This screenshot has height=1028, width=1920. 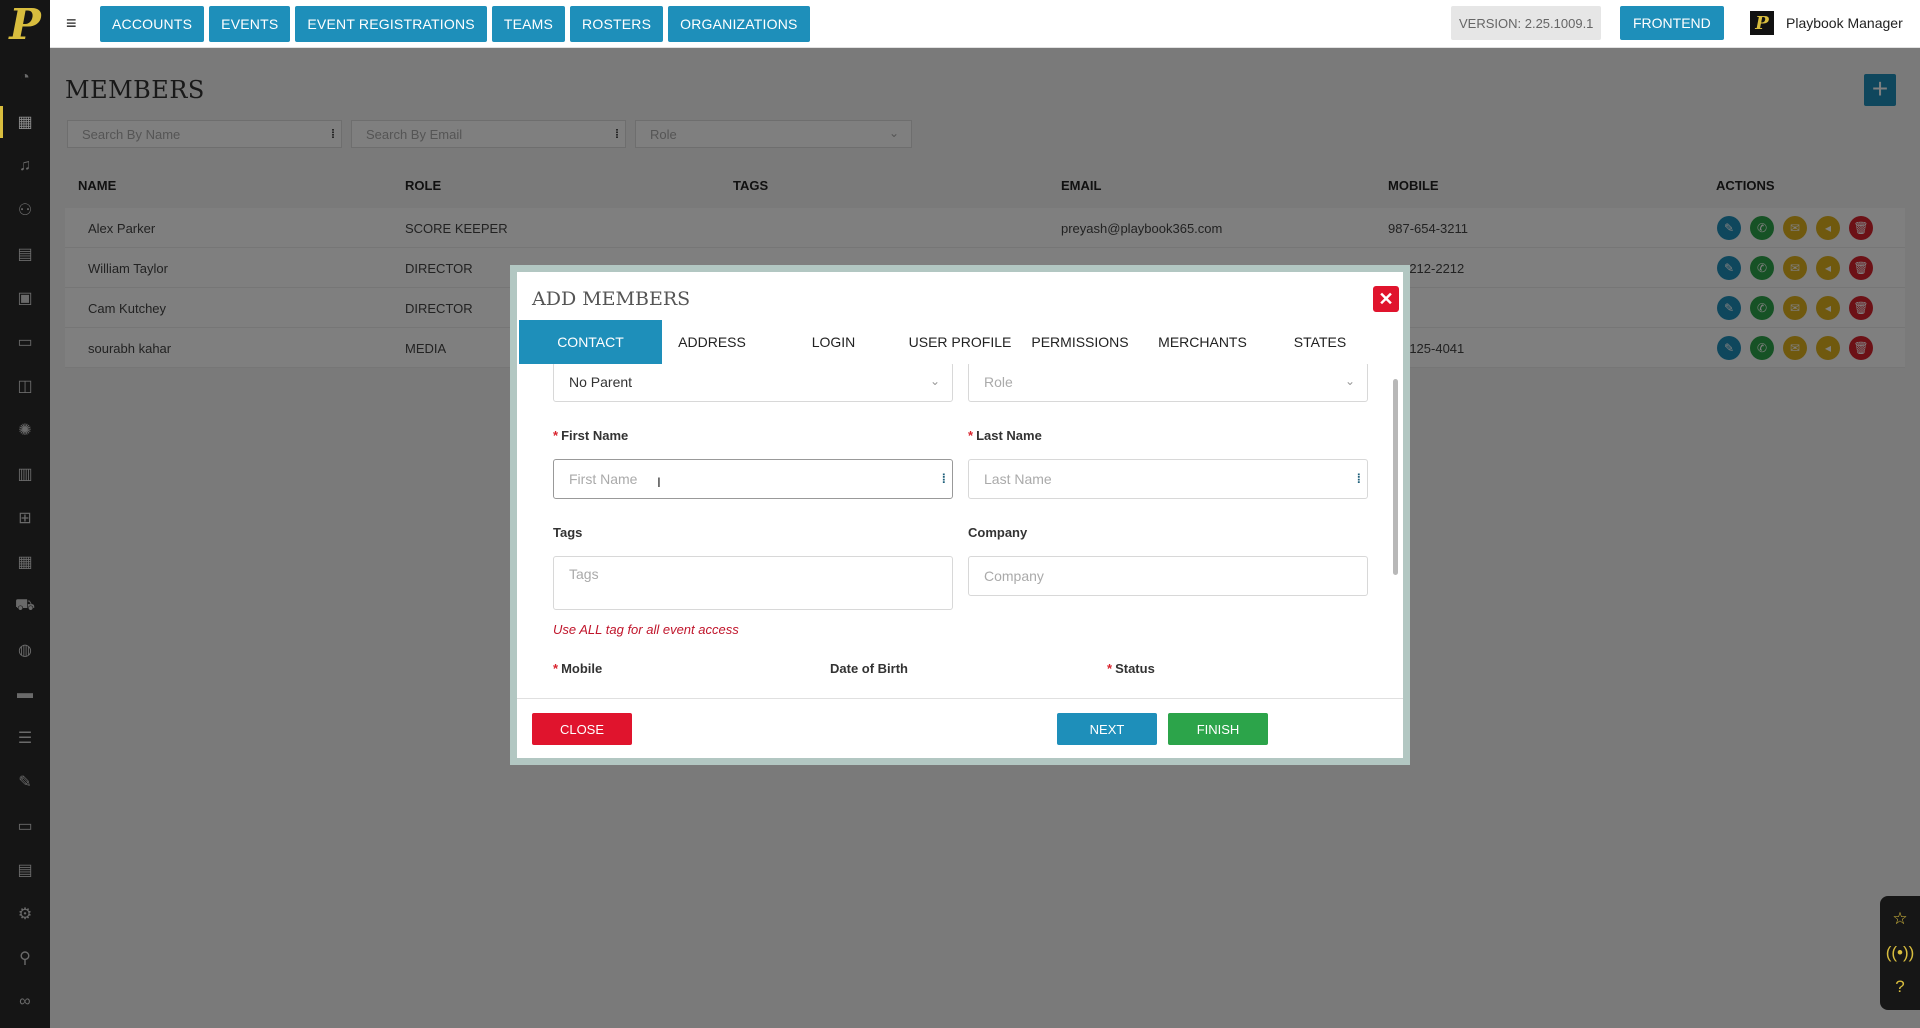 What do you see at coordinates (25, 430) in the screenshot?
I see `palette-icon: ✺` at bounding box center [25, 430].